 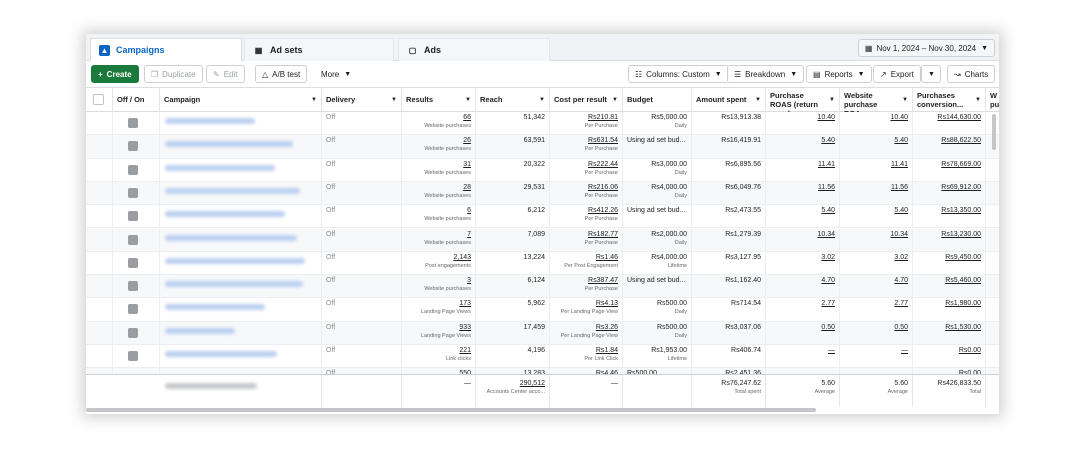 I want to click on cell-cpr: Rs1.46 Per Post Engagement, so click(x=586, y=263).